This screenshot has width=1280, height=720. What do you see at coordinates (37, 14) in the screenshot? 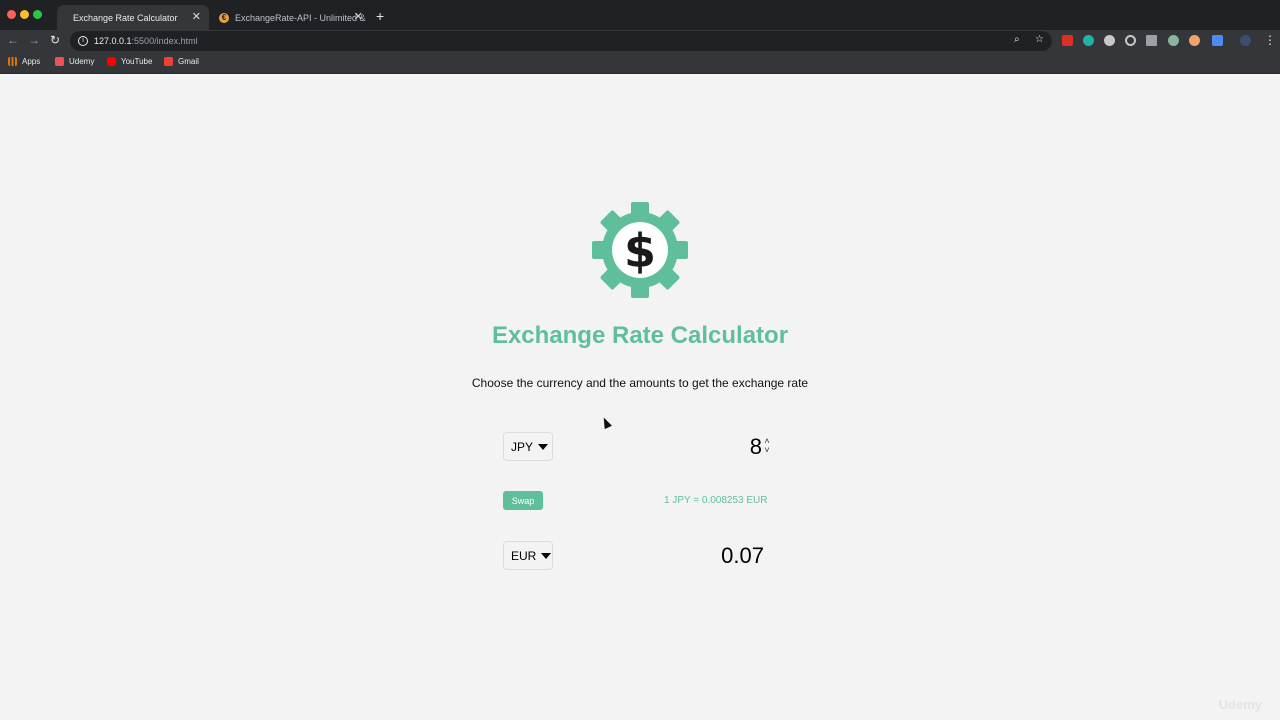
I see `maximize-window-button` at bounding box center [37, 14].